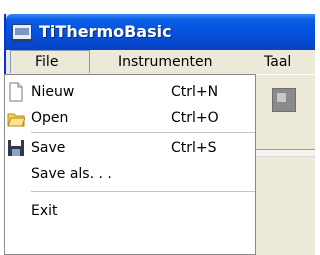 Image resolution: width=320 pixels, height=255 pixels. I want to click on window-title: TiThermoBasic, so click(105, 31).